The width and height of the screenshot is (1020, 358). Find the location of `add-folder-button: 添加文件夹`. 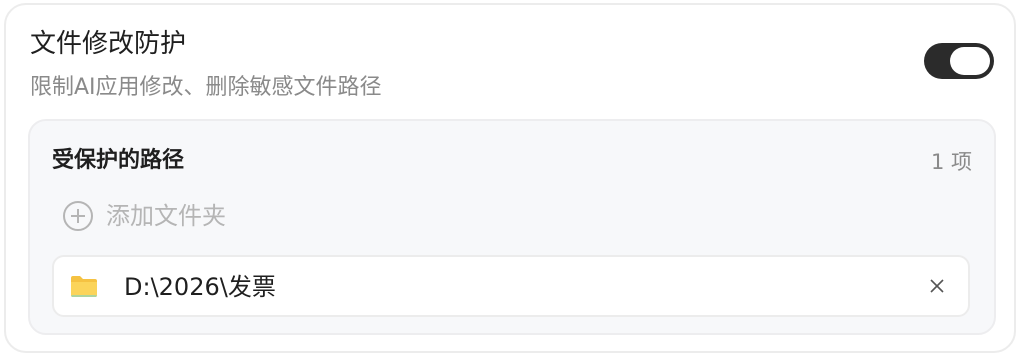

add-folder-button: 添加文件夹 is located at coordinates (144, 216).